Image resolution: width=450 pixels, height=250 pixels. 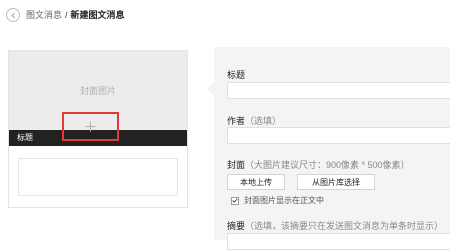 What do you see at coordinates (210, 89) in the screenshot?
I see `panel-pointer-arrow` at bounding box center [210, 89].